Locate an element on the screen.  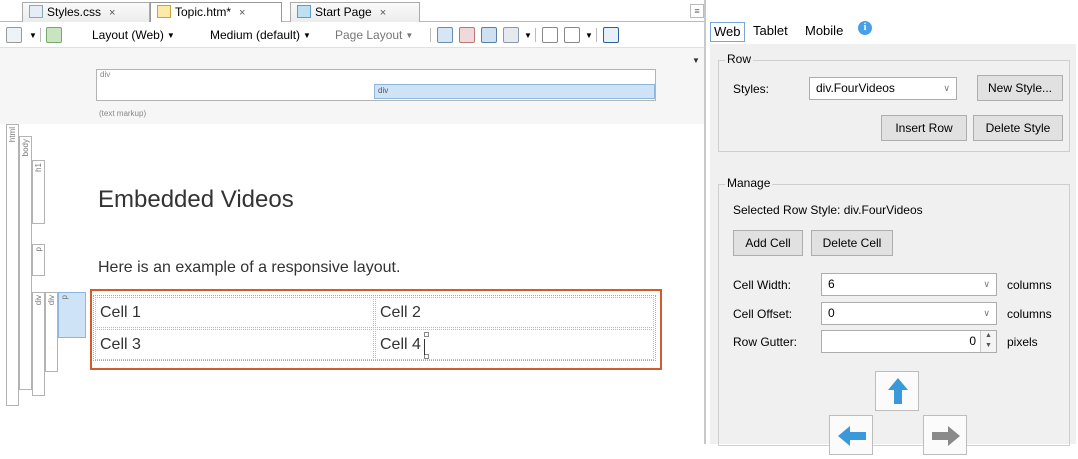
page-layout-label: Page Layout is located at coordinates (369, 35).